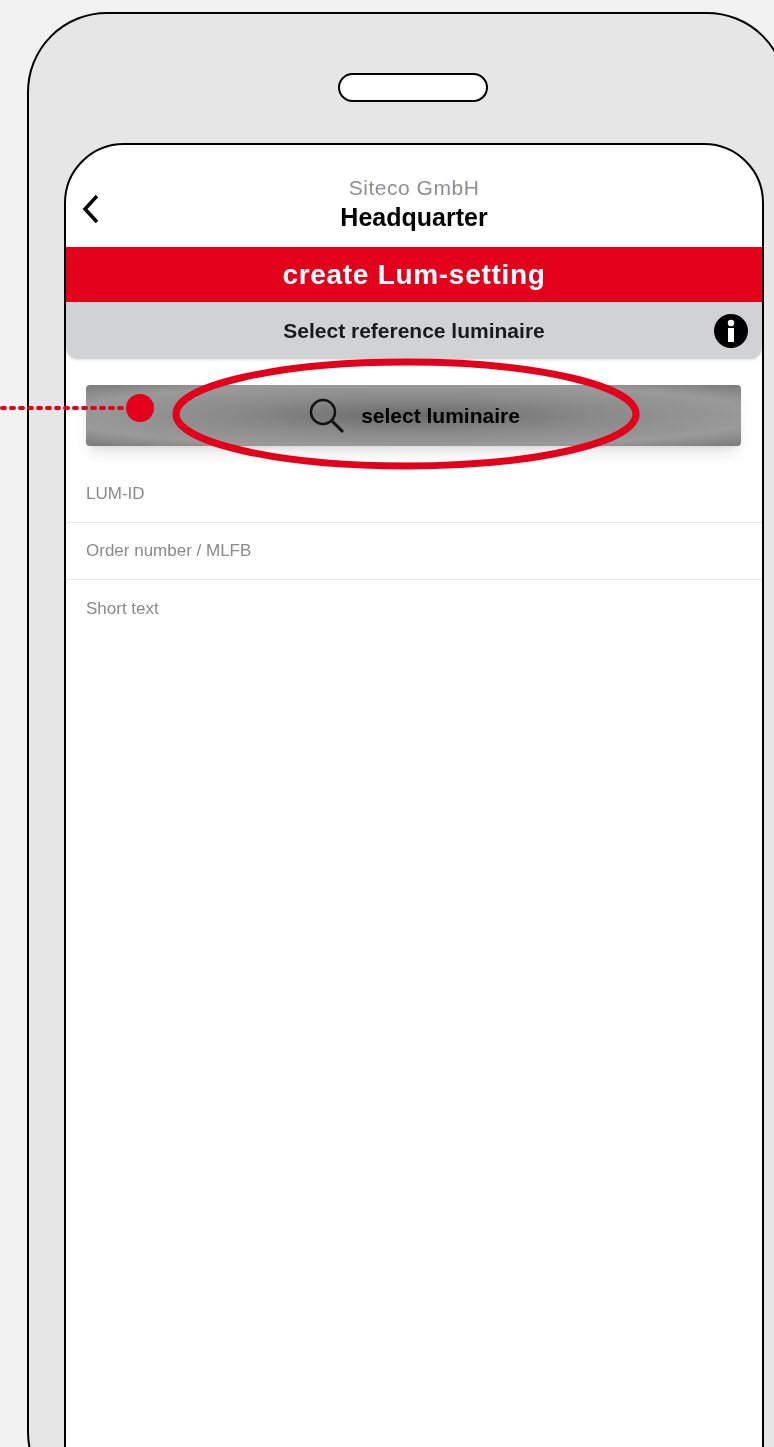 The image size is (774, 1447). What do you see at coordinates (731, 331) in the screenshot?
I see `info-icon` at bounding box center [731, 331].